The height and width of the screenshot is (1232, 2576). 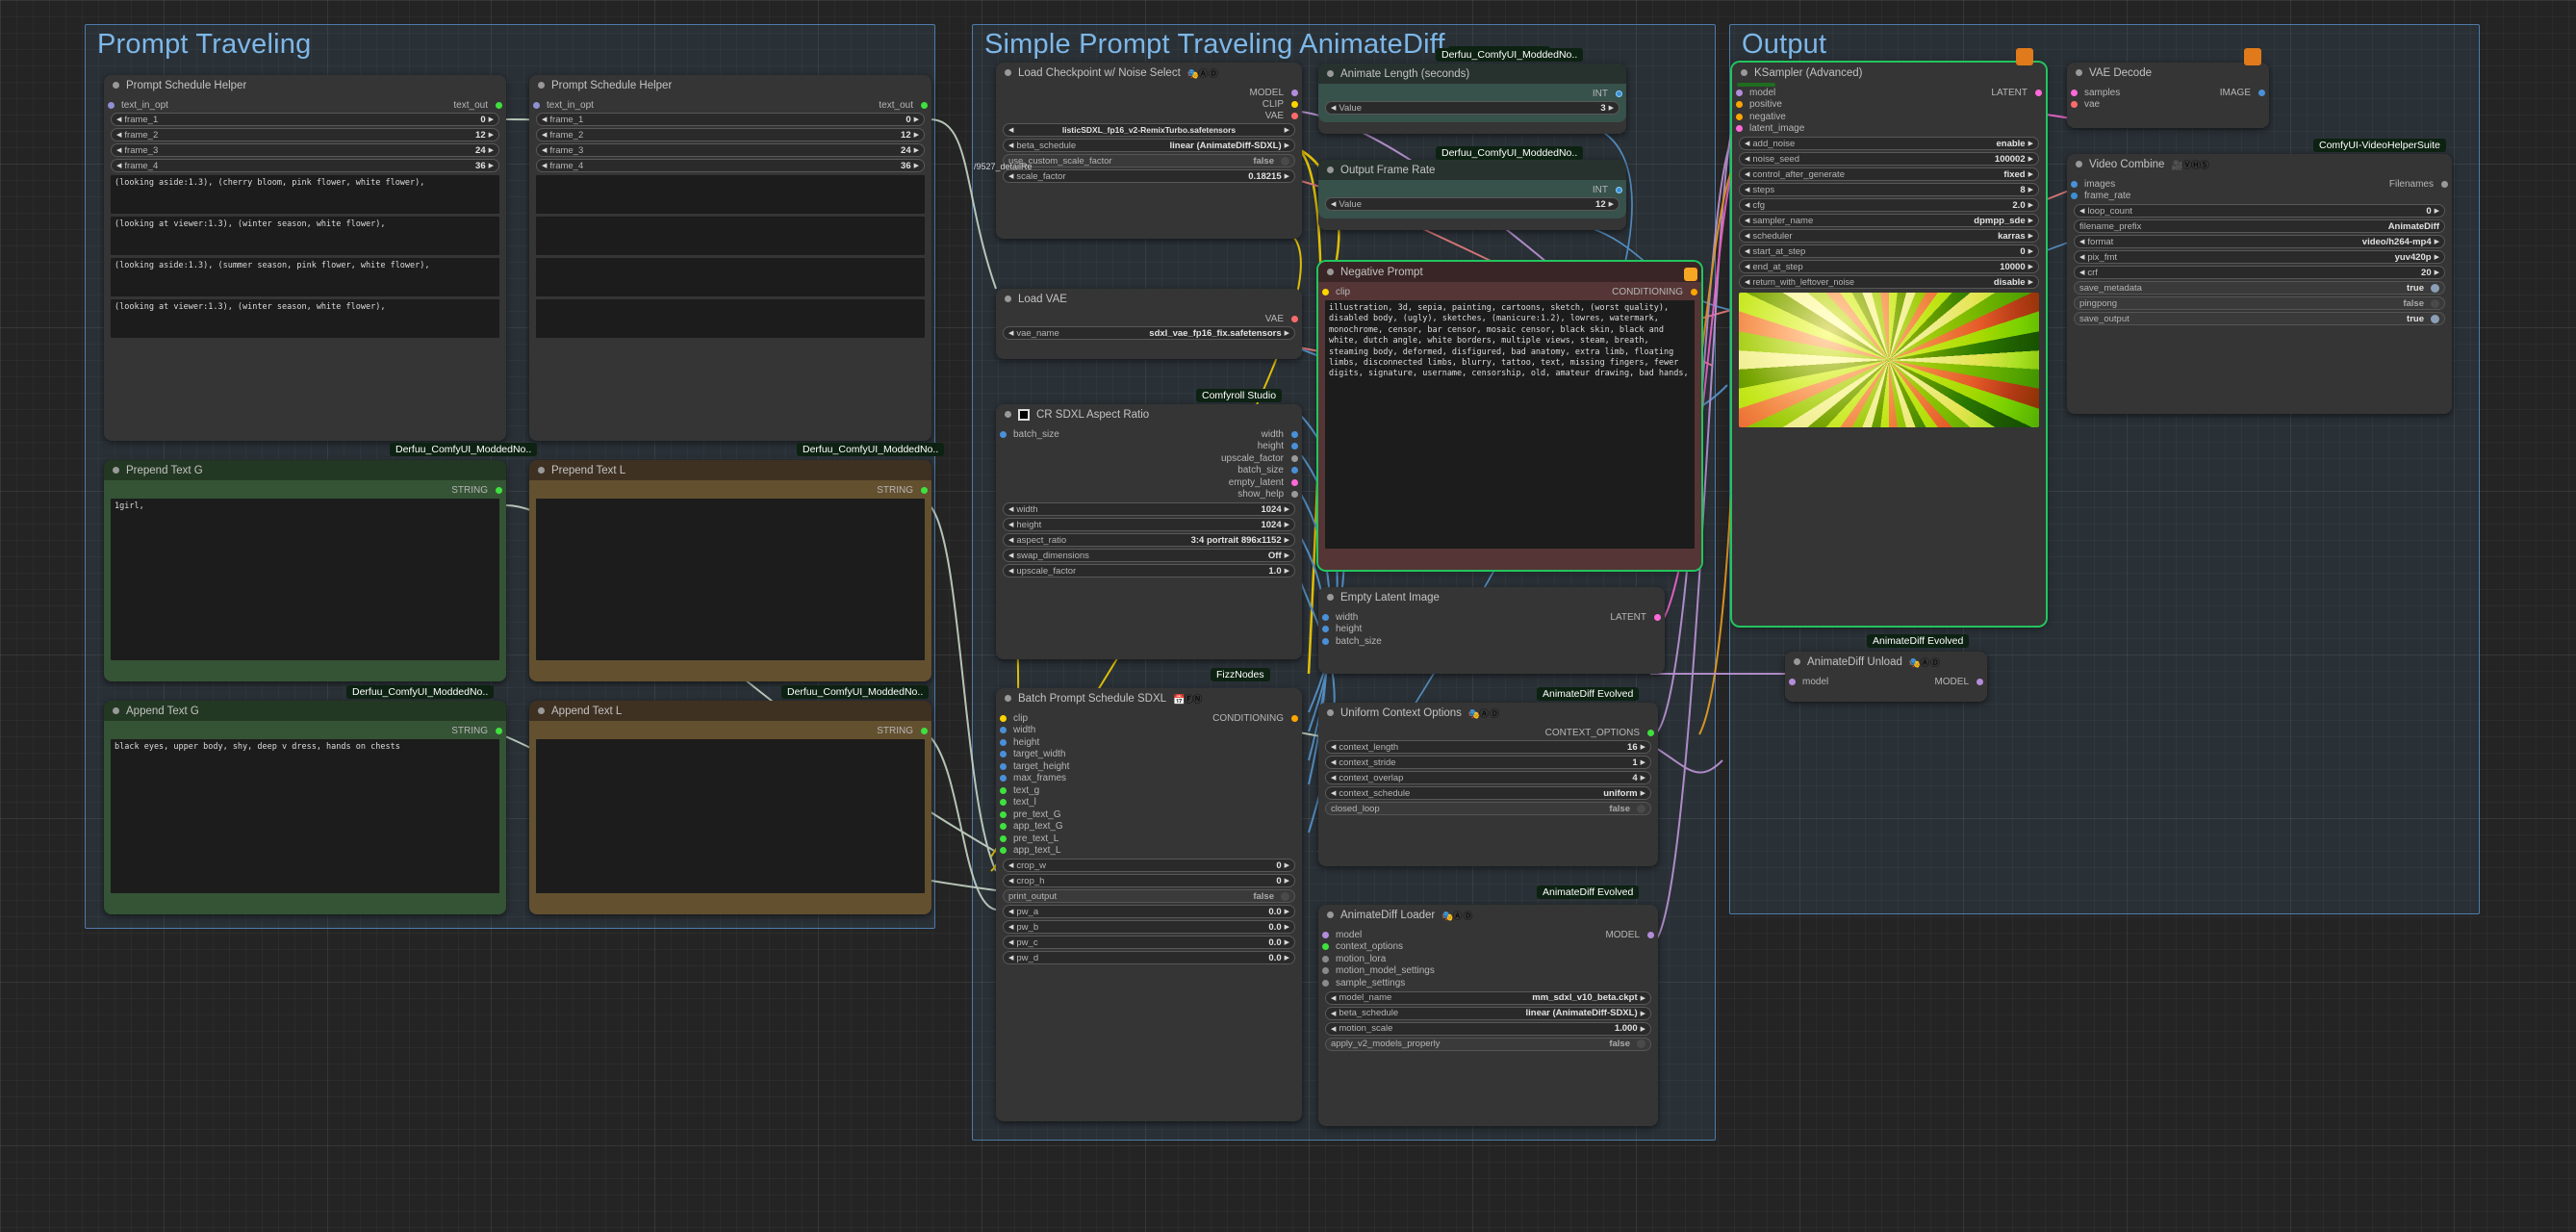 I want to click on output-dot-model, so click(x=1650, y=934).